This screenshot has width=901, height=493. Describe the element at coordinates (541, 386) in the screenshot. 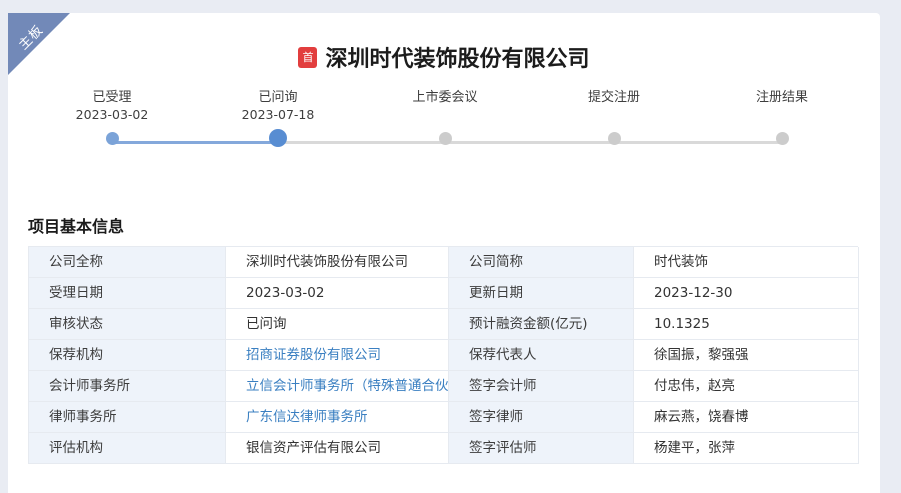

I see `info-label: 签字会计师` at that location.